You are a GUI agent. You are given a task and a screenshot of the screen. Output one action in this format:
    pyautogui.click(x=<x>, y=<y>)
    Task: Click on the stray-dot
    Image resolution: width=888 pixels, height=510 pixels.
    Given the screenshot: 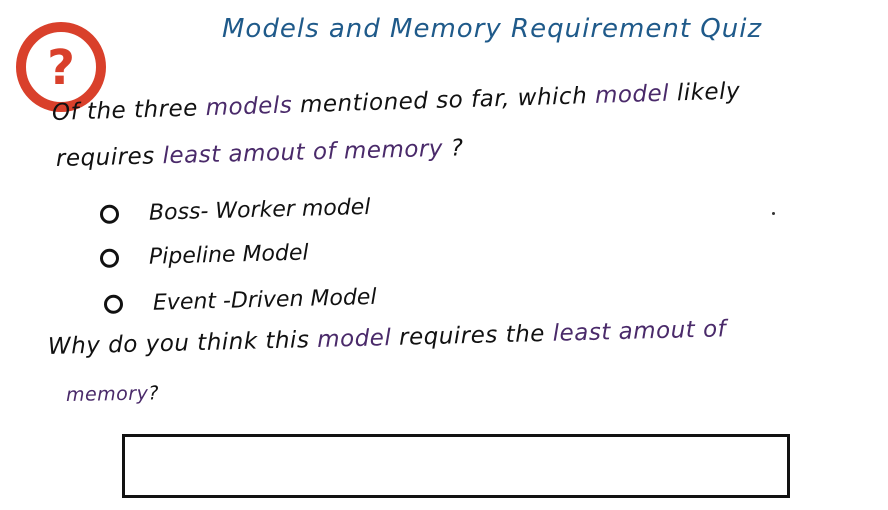 What is the action you would take?
    pyautogui.click(x=773, y=213)
    